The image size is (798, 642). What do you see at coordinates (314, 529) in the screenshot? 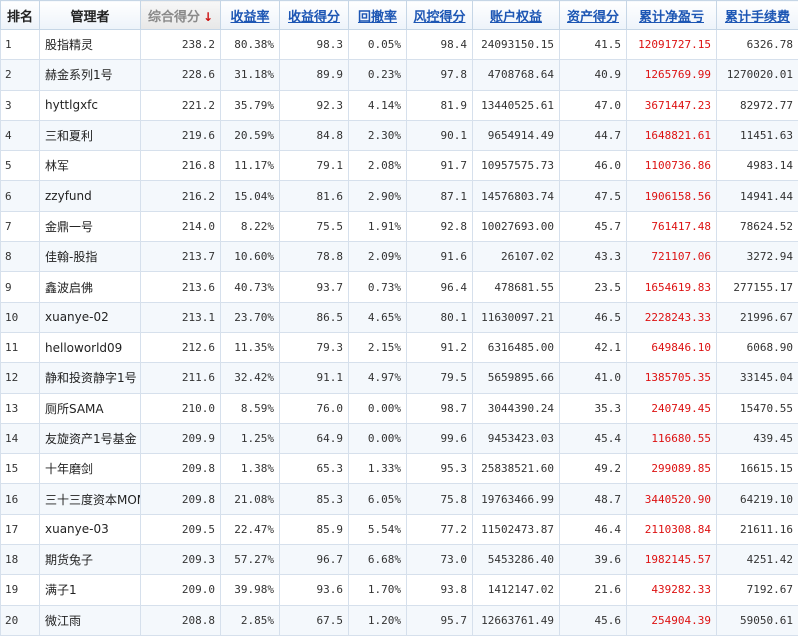
I see `return-score-cell: 85.9` at bounding box center [314, 529].